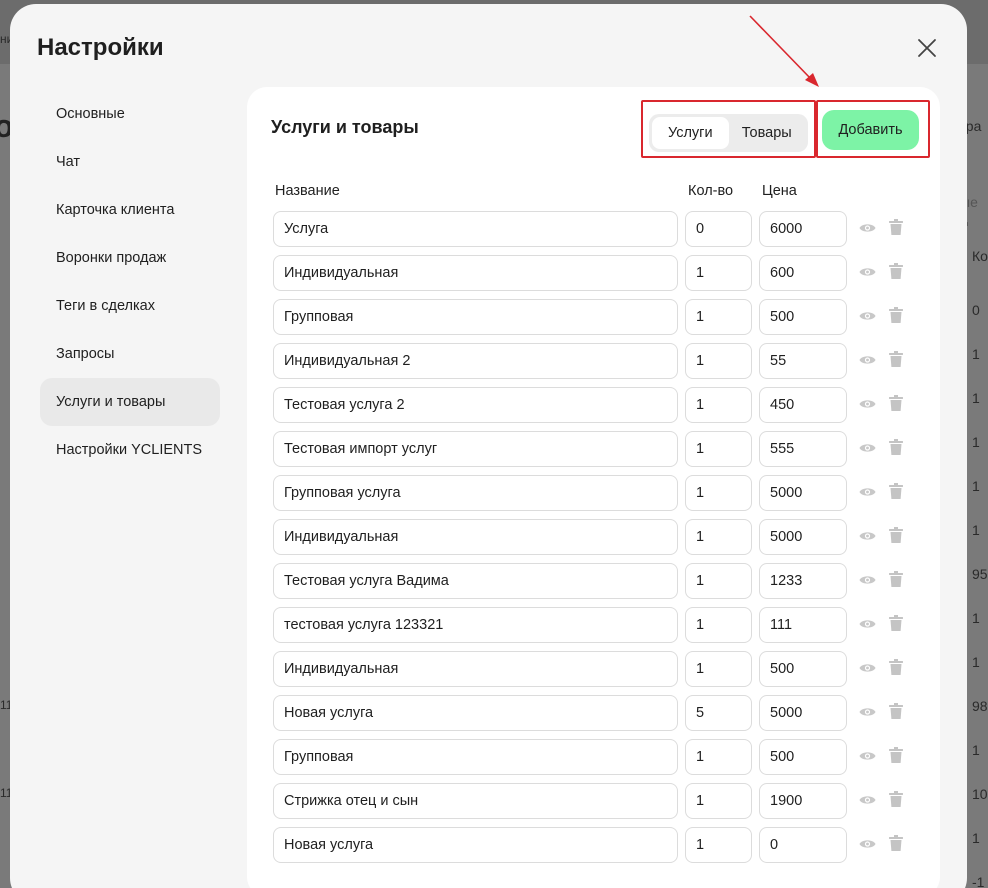 This screenshot has height=888, width=988. I want to click on item-price-input: 111, so click(803, 625).